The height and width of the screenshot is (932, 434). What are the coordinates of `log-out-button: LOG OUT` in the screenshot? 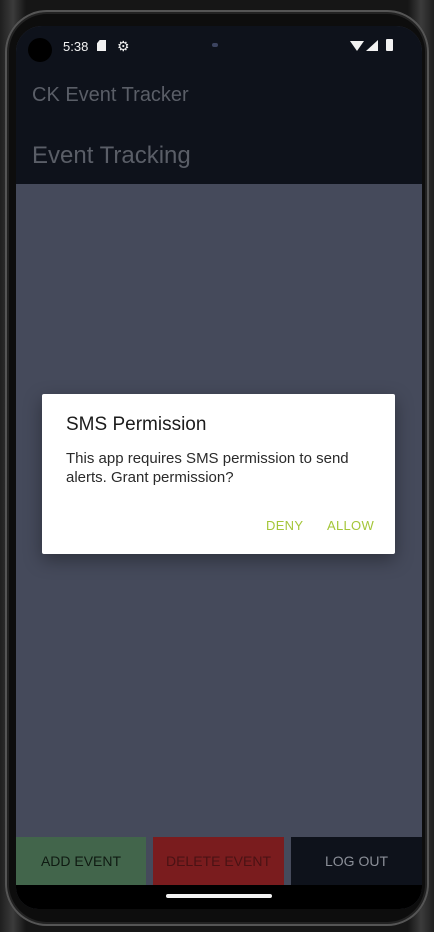 It's located at (356, 861).